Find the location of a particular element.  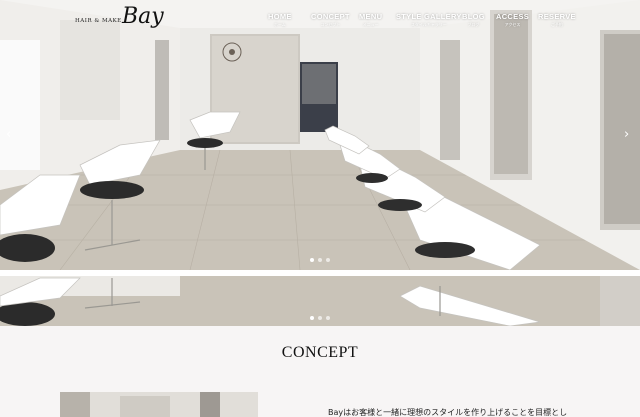

nav-item-reserve: RESERVE ご予約 is located at coordinates (557, 20).